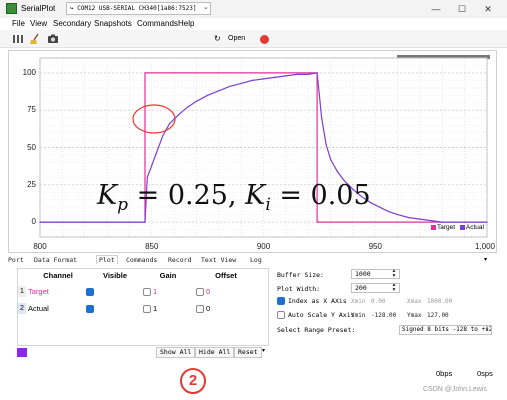 The image size is (507, 400). What do you see at coordinates (317, 301) in the screenshot?
I see `index-as-x-label: Index as X AXis` at bounding box center [317, 301].